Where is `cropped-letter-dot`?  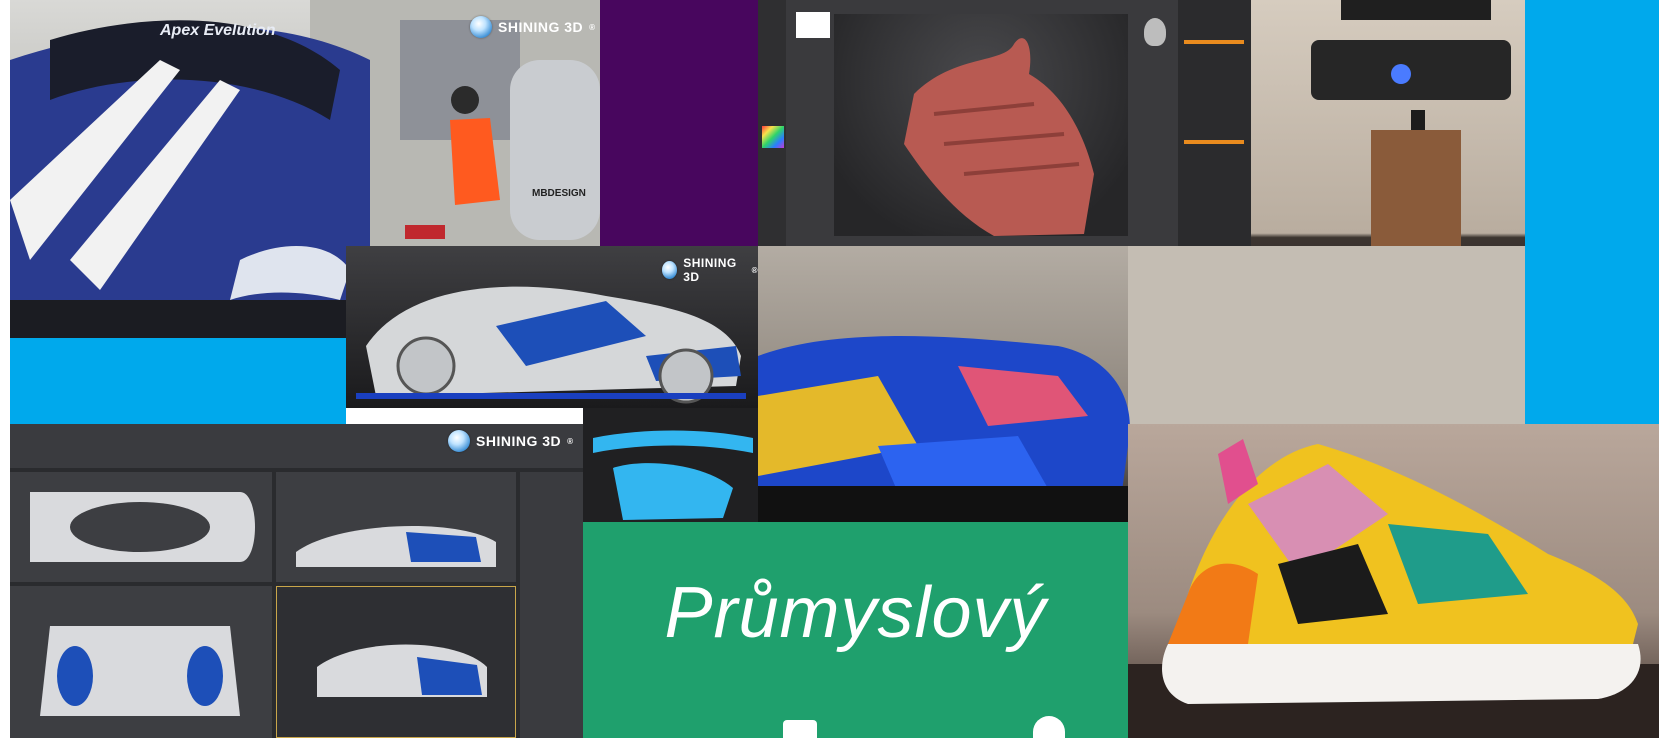
cropped-letter-dot is located at coordinates (1049, 727).